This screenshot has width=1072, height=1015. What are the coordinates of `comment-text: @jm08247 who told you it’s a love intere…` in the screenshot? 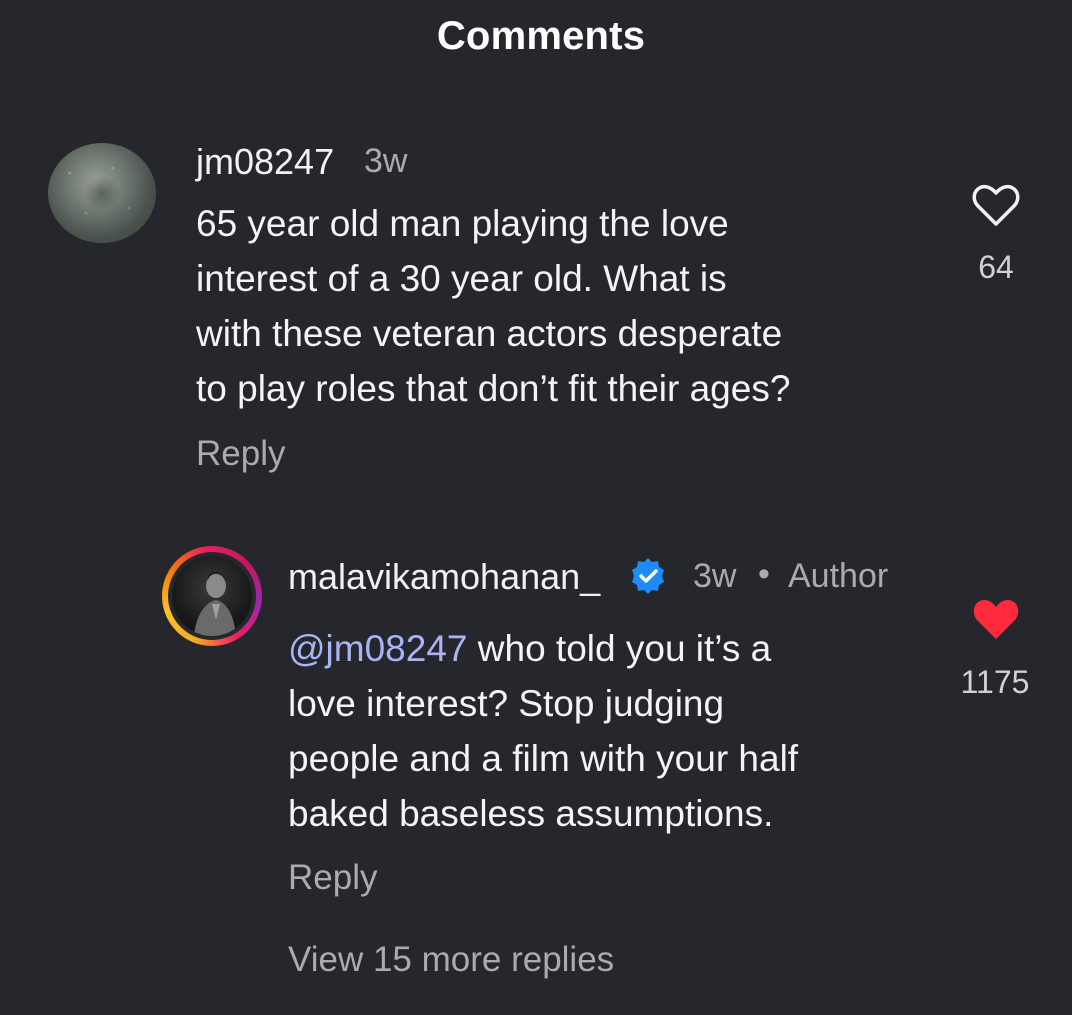 It's located at (543, 731).